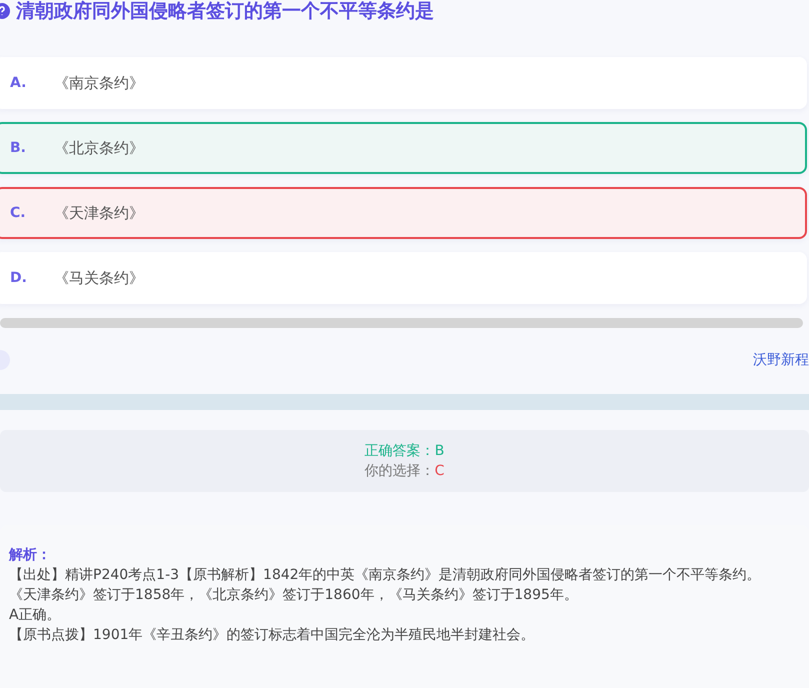 Image resolution: width=809 pixels, height=688 pixels. I want to click on analysis-text: 《天津条约》签订于1858年，《北京条约》签订于1860年，《马关条约》签订于1895年。, so click(294, 595).